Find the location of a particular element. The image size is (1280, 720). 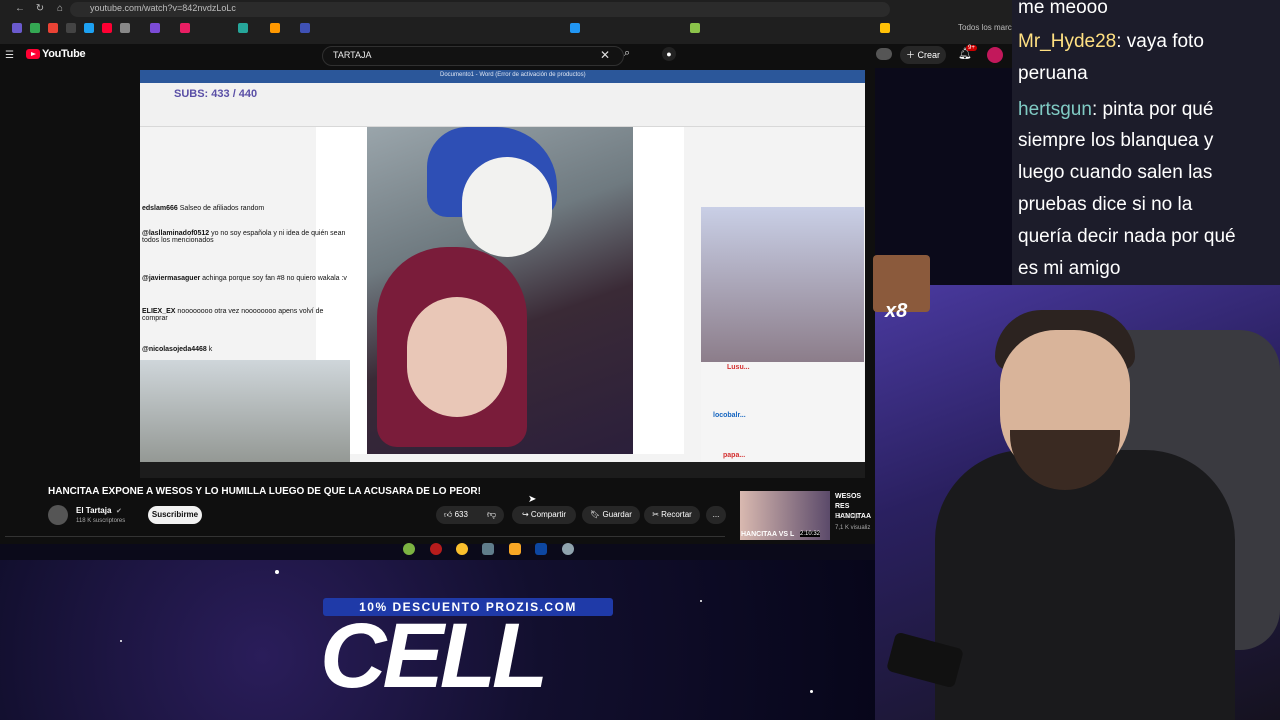

share-icon: ↪ is located at coordinates (525, 514).